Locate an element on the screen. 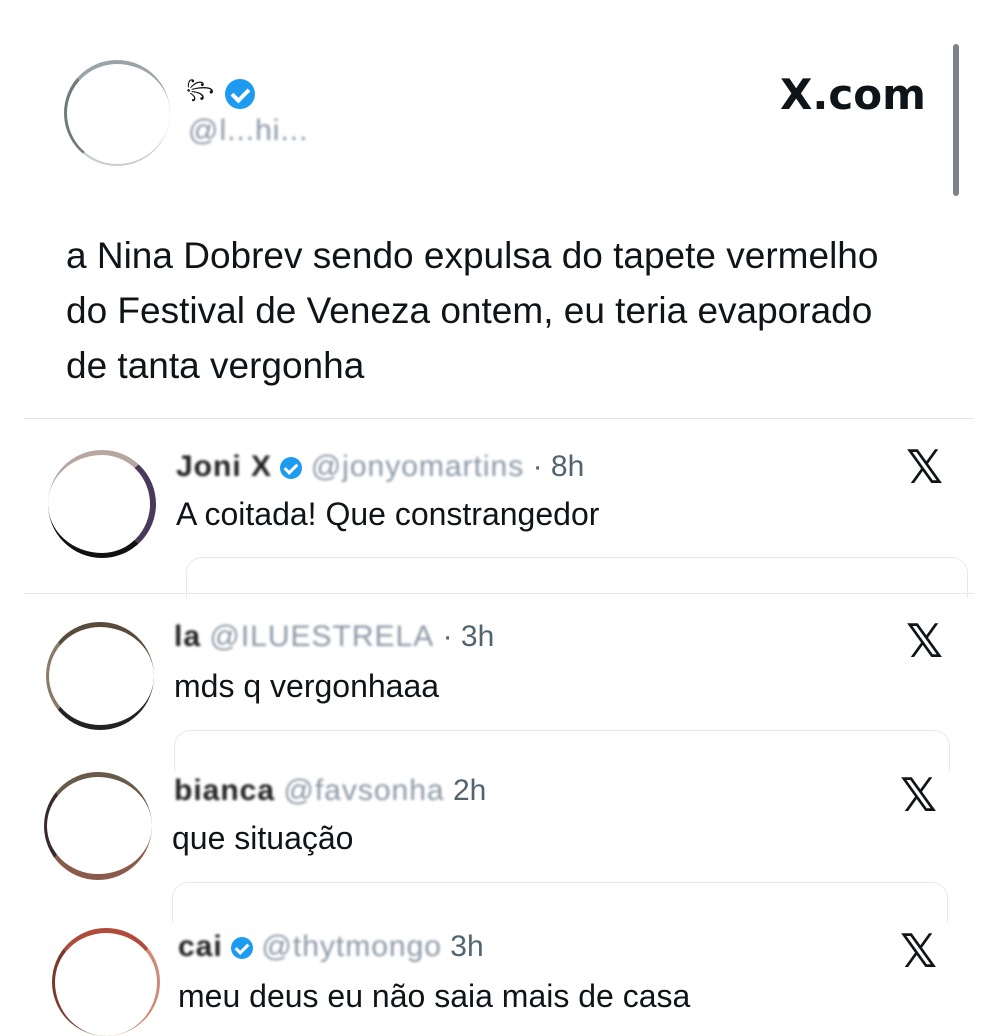 This screenshot has width=1000, height=1036. brand-logo: X.com is located at coordinates (853, 94).